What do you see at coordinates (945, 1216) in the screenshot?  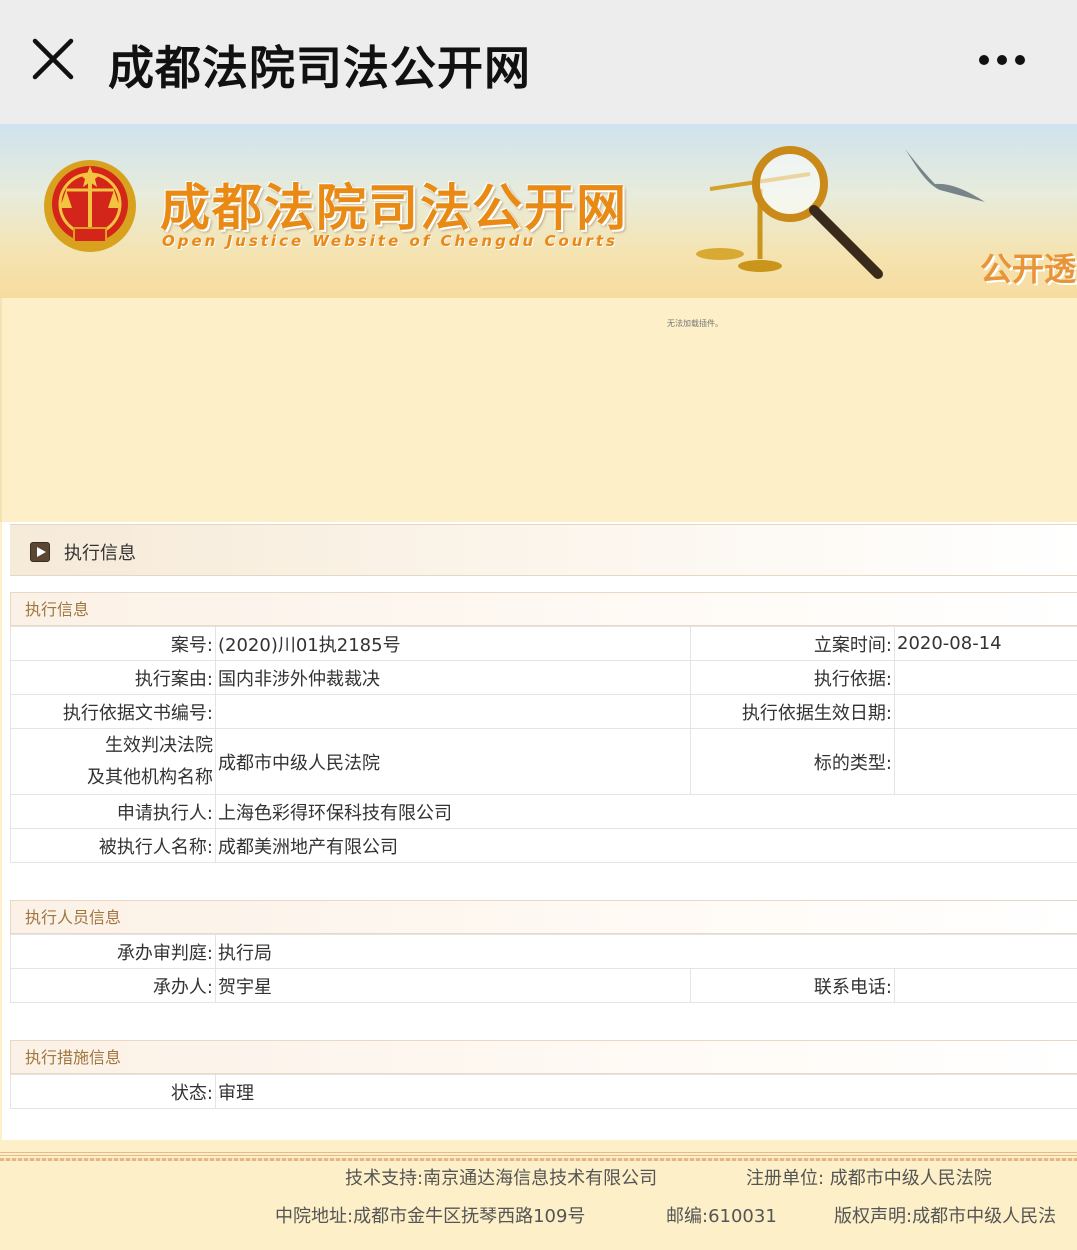 I see `footer-copyright: 版权声明:成都市中级人民法` at bounding box center [945, 1216].